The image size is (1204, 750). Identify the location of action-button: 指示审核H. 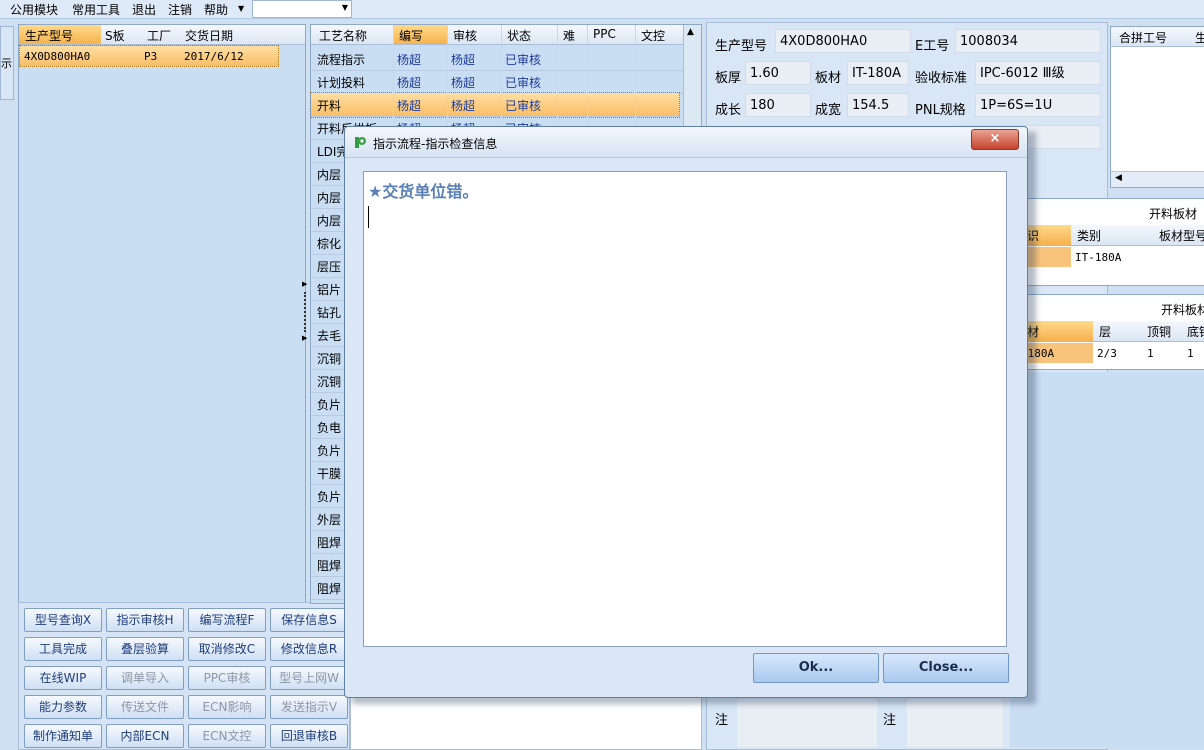
(145, 620).